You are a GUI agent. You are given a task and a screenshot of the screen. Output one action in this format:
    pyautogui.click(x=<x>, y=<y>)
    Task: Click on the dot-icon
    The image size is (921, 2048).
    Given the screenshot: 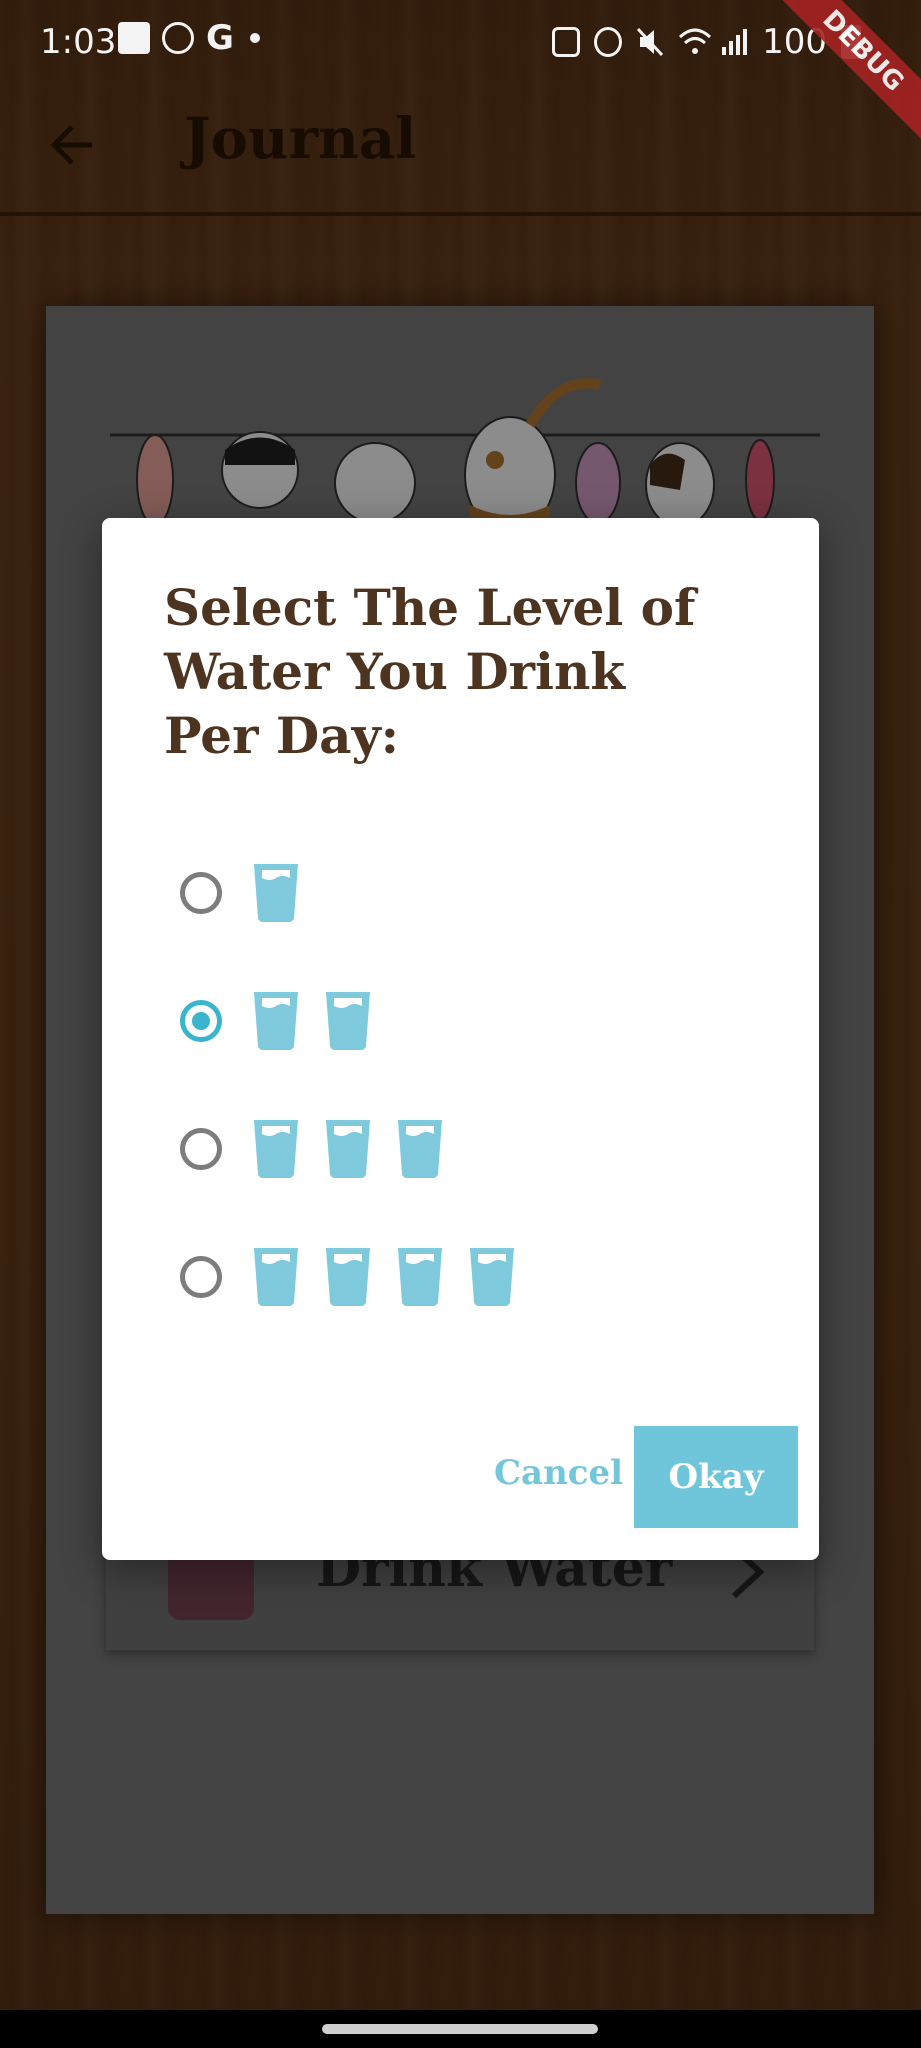 What is the action you would take?
    pyautogui.click(x=255, y=38)
    